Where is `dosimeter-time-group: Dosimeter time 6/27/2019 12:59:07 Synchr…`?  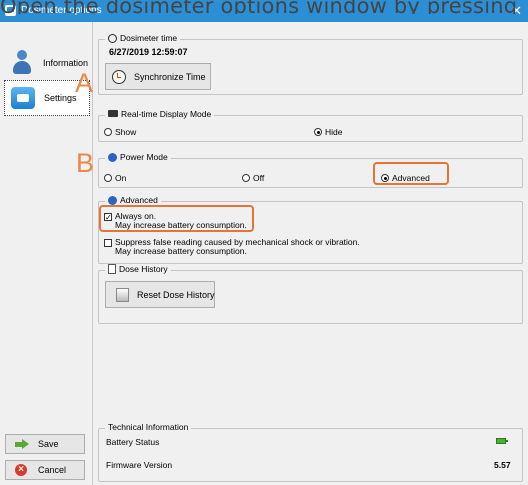 dosimeter-time-group: Dosimeter time 6/27/2019 12:59:07 Synchr… is located at coordinates (310, 64).